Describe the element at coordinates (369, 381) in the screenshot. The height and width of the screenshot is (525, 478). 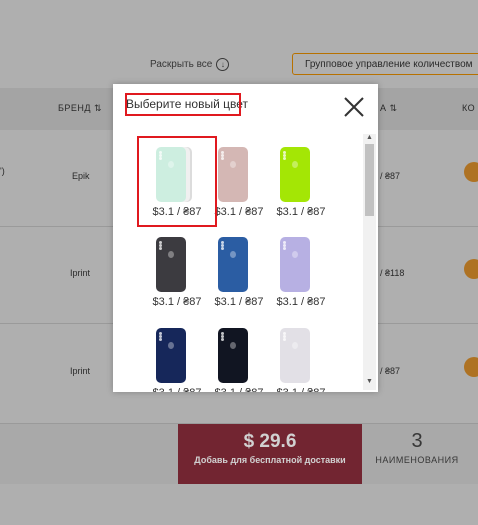
I see `scroll-down-icon: ▼` at that location.